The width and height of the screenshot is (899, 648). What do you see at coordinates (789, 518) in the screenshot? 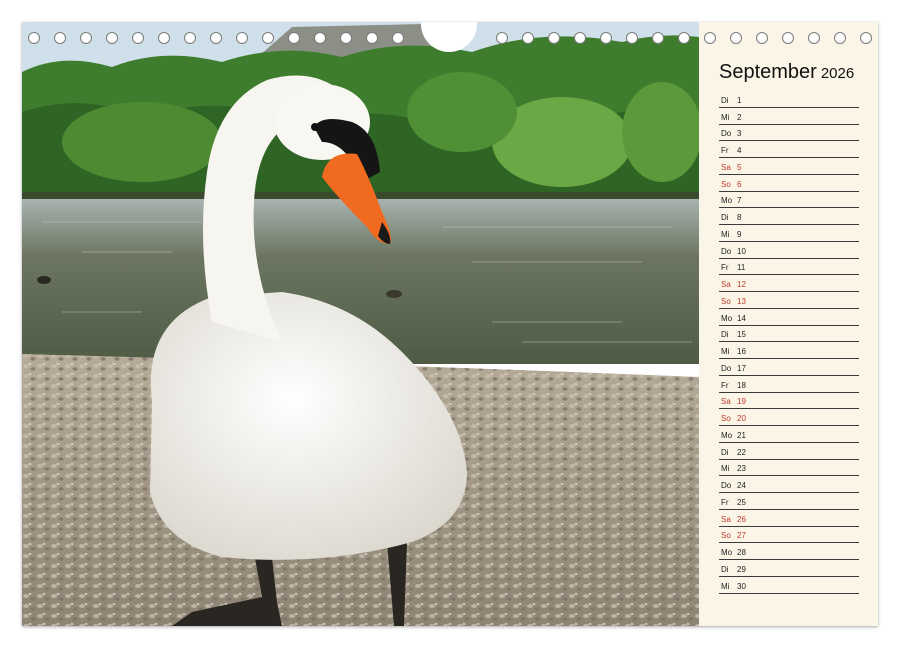
I see `day-row: Sa 26` at bounding box center [789, 518].